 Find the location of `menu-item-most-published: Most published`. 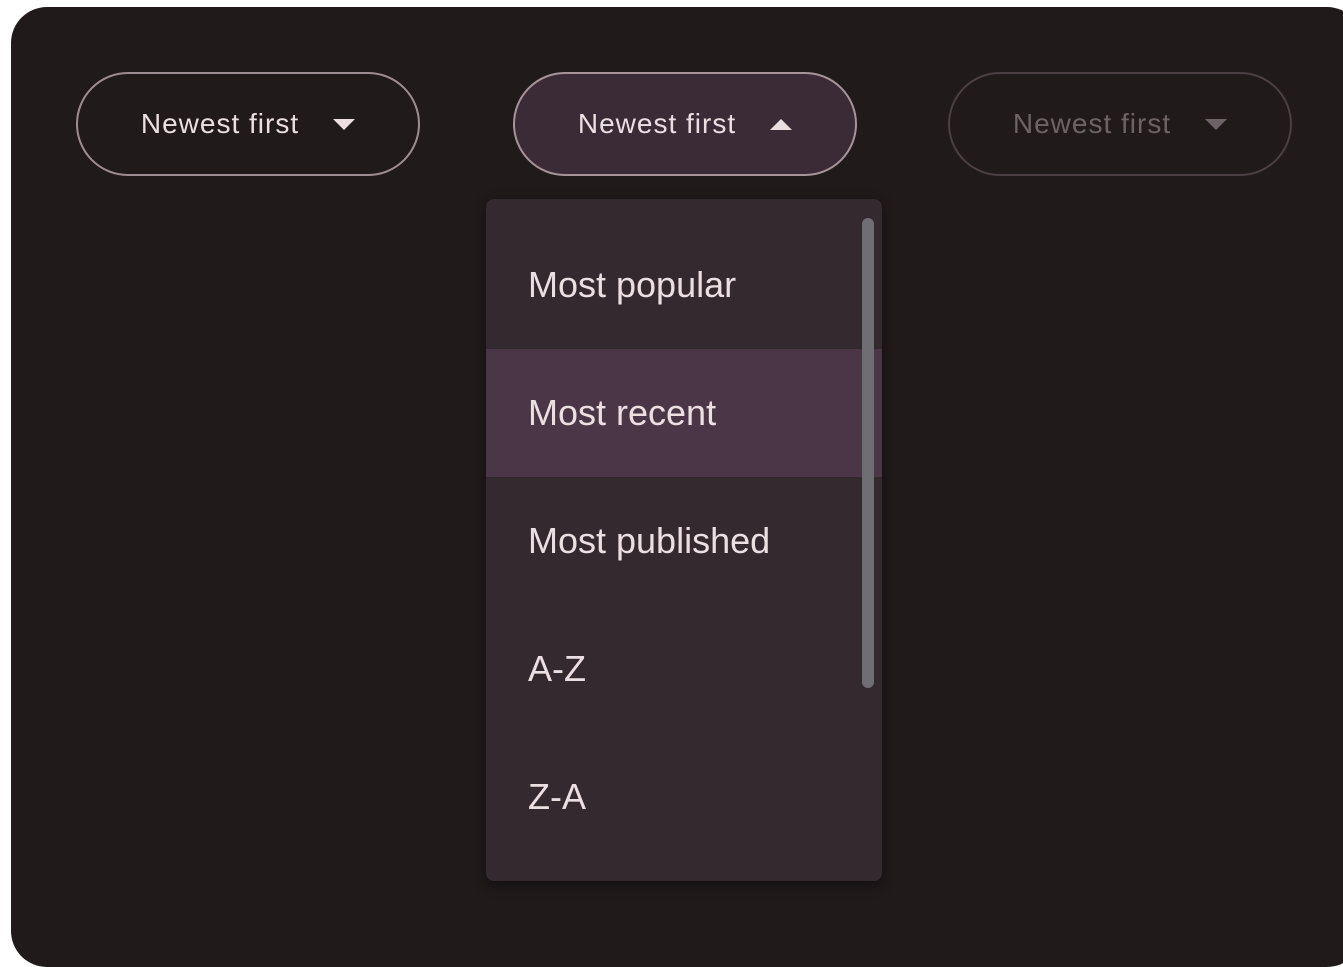

menu-item-most-published: Most published is located at coordinates (684, 541).